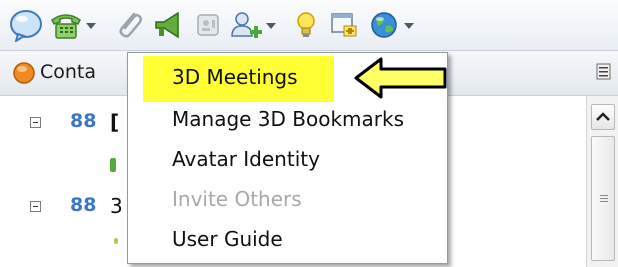 This screenshot has height=267, width=618. I want to click on menu-item-user-guide: User Guide, so click(227, 239).